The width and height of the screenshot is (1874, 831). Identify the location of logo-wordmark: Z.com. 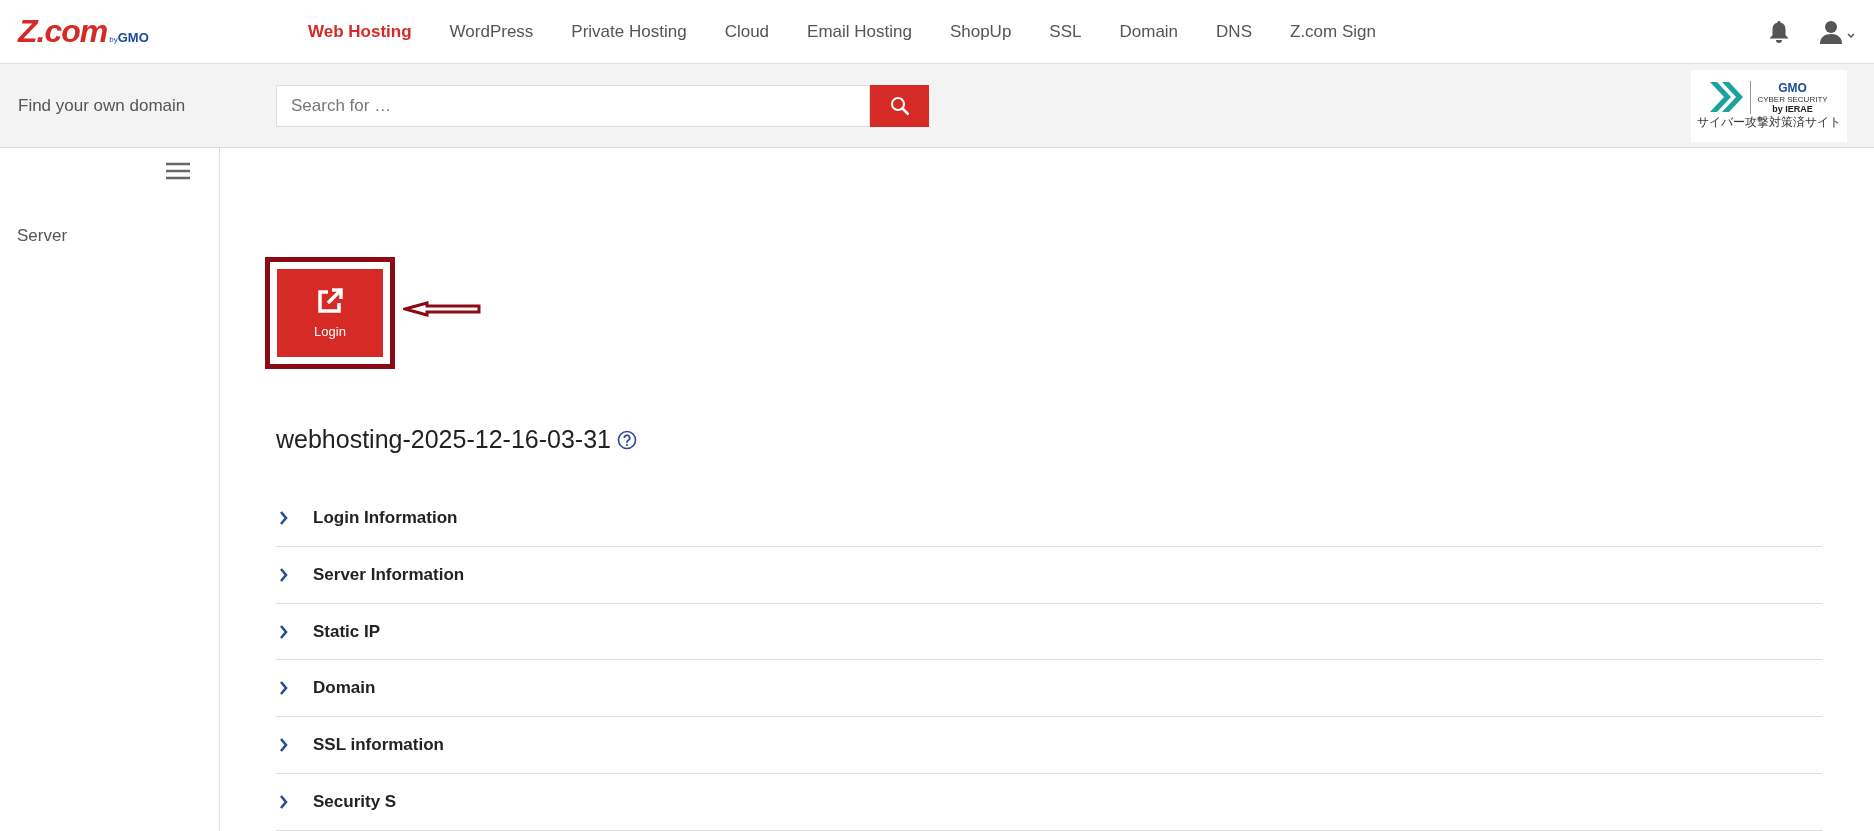
(63, 31).